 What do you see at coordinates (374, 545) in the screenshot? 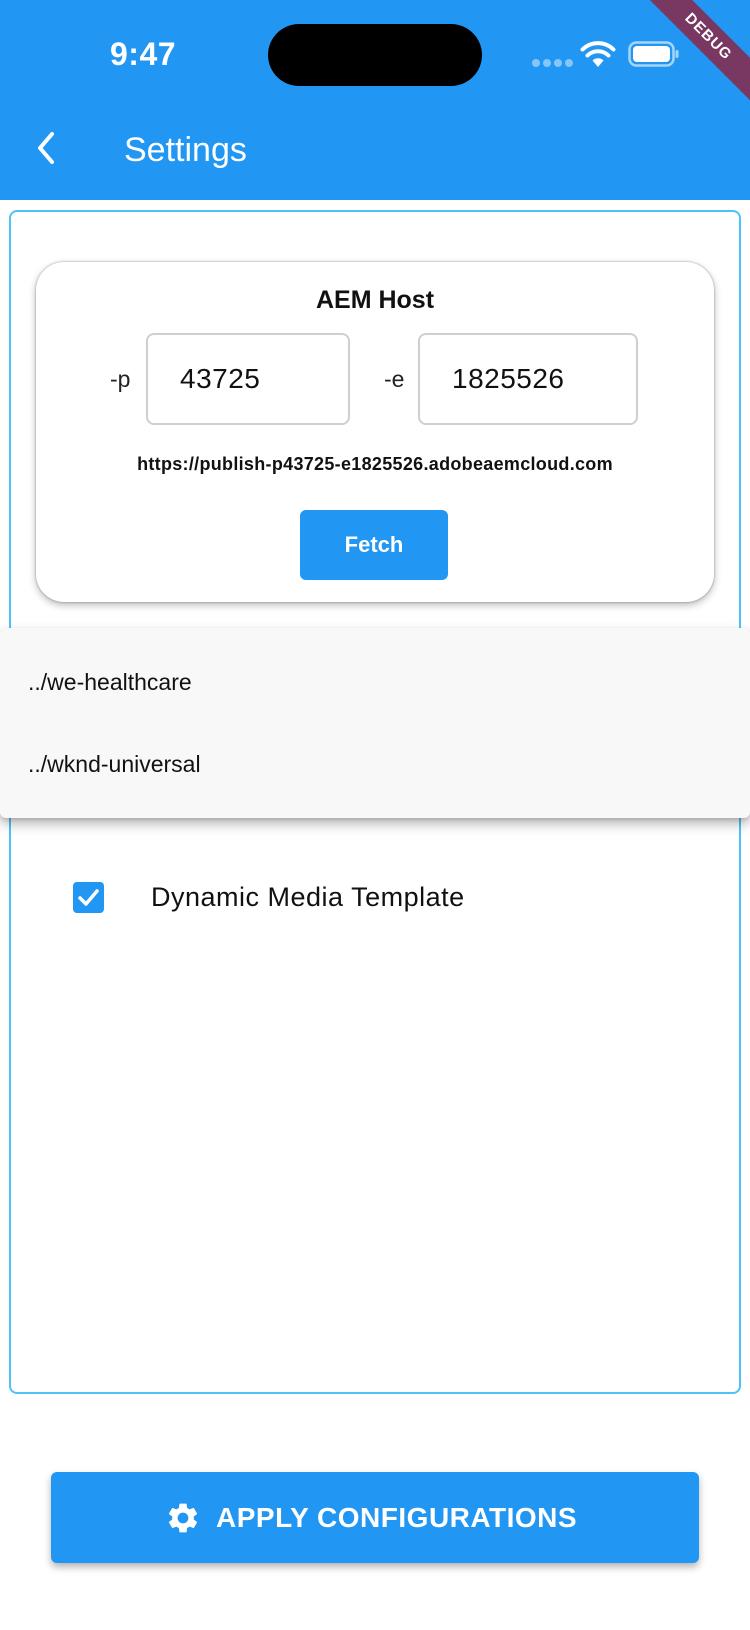
I see `fetch-button: Fetch` at bounding box center [374, 545].